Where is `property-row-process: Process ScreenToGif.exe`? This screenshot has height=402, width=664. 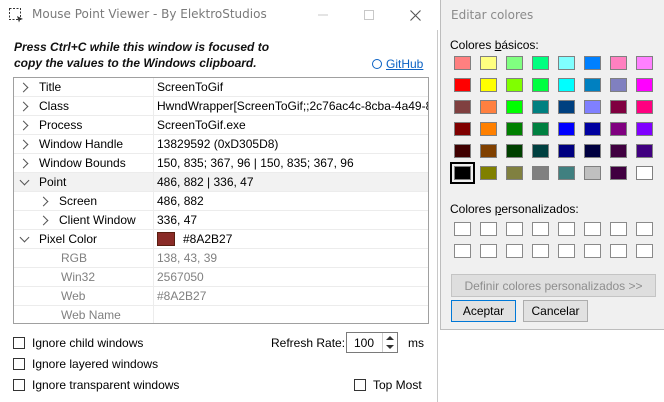 property-row-process: Process ScreenToGif.exe is located at coordinates (221, 125).